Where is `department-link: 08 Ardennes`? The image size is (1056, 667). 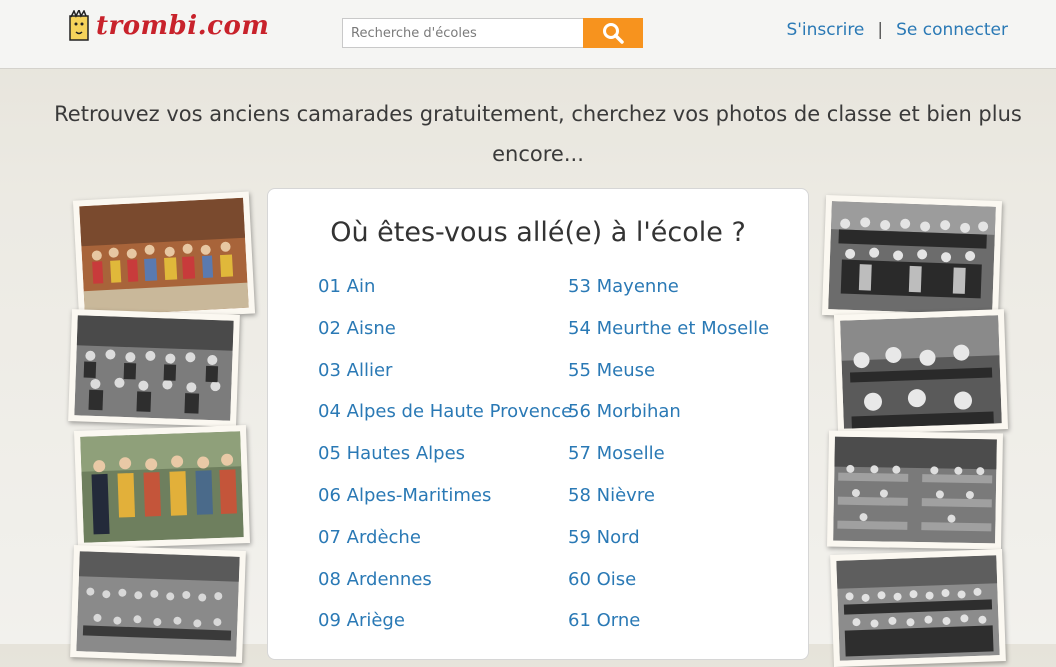 department-link: 08 Ardennes is located at coordinates (445, 590).